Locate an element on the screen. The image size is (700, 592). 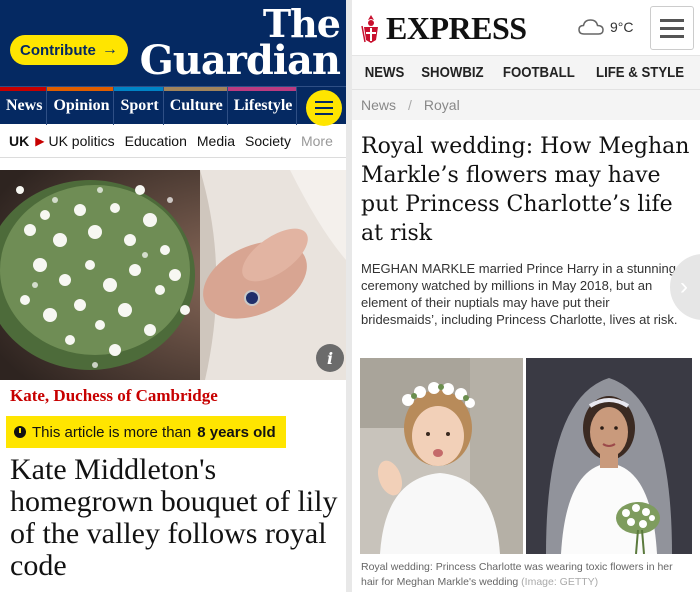
weather-widget: 9°C is located at coordinates (606, 27).